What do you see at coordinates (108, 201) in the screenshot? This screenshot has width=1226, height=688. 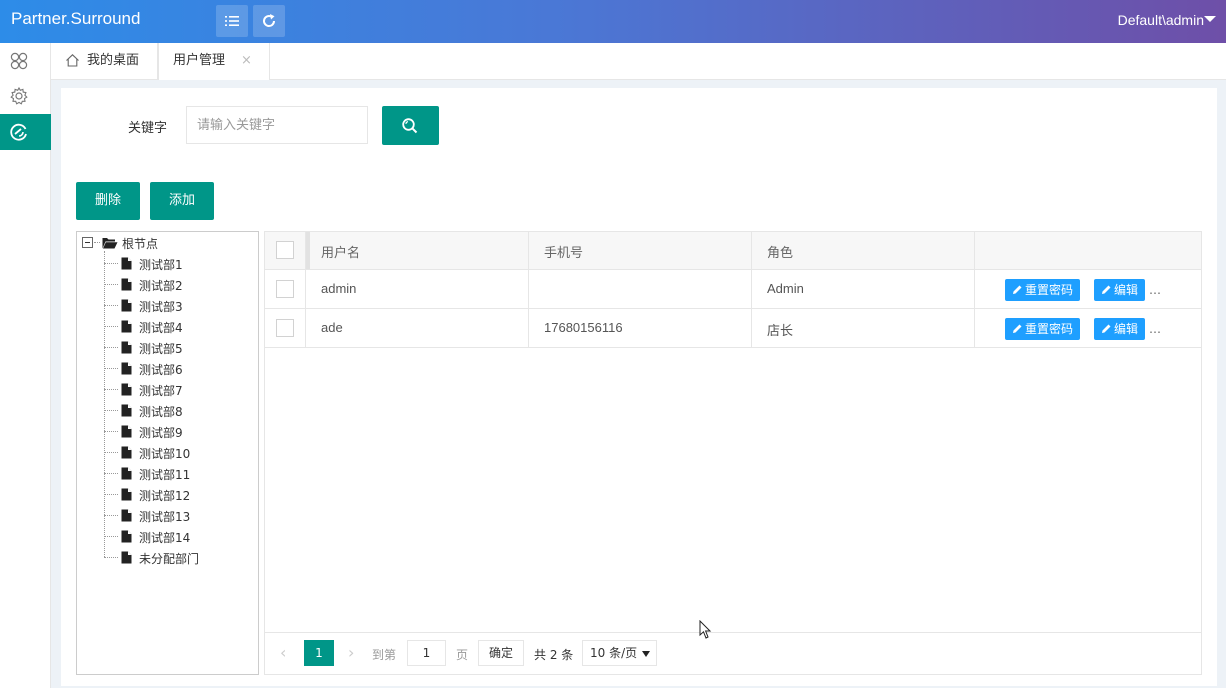 I see `delete-button: 删除` at bounding box center [108, 201].